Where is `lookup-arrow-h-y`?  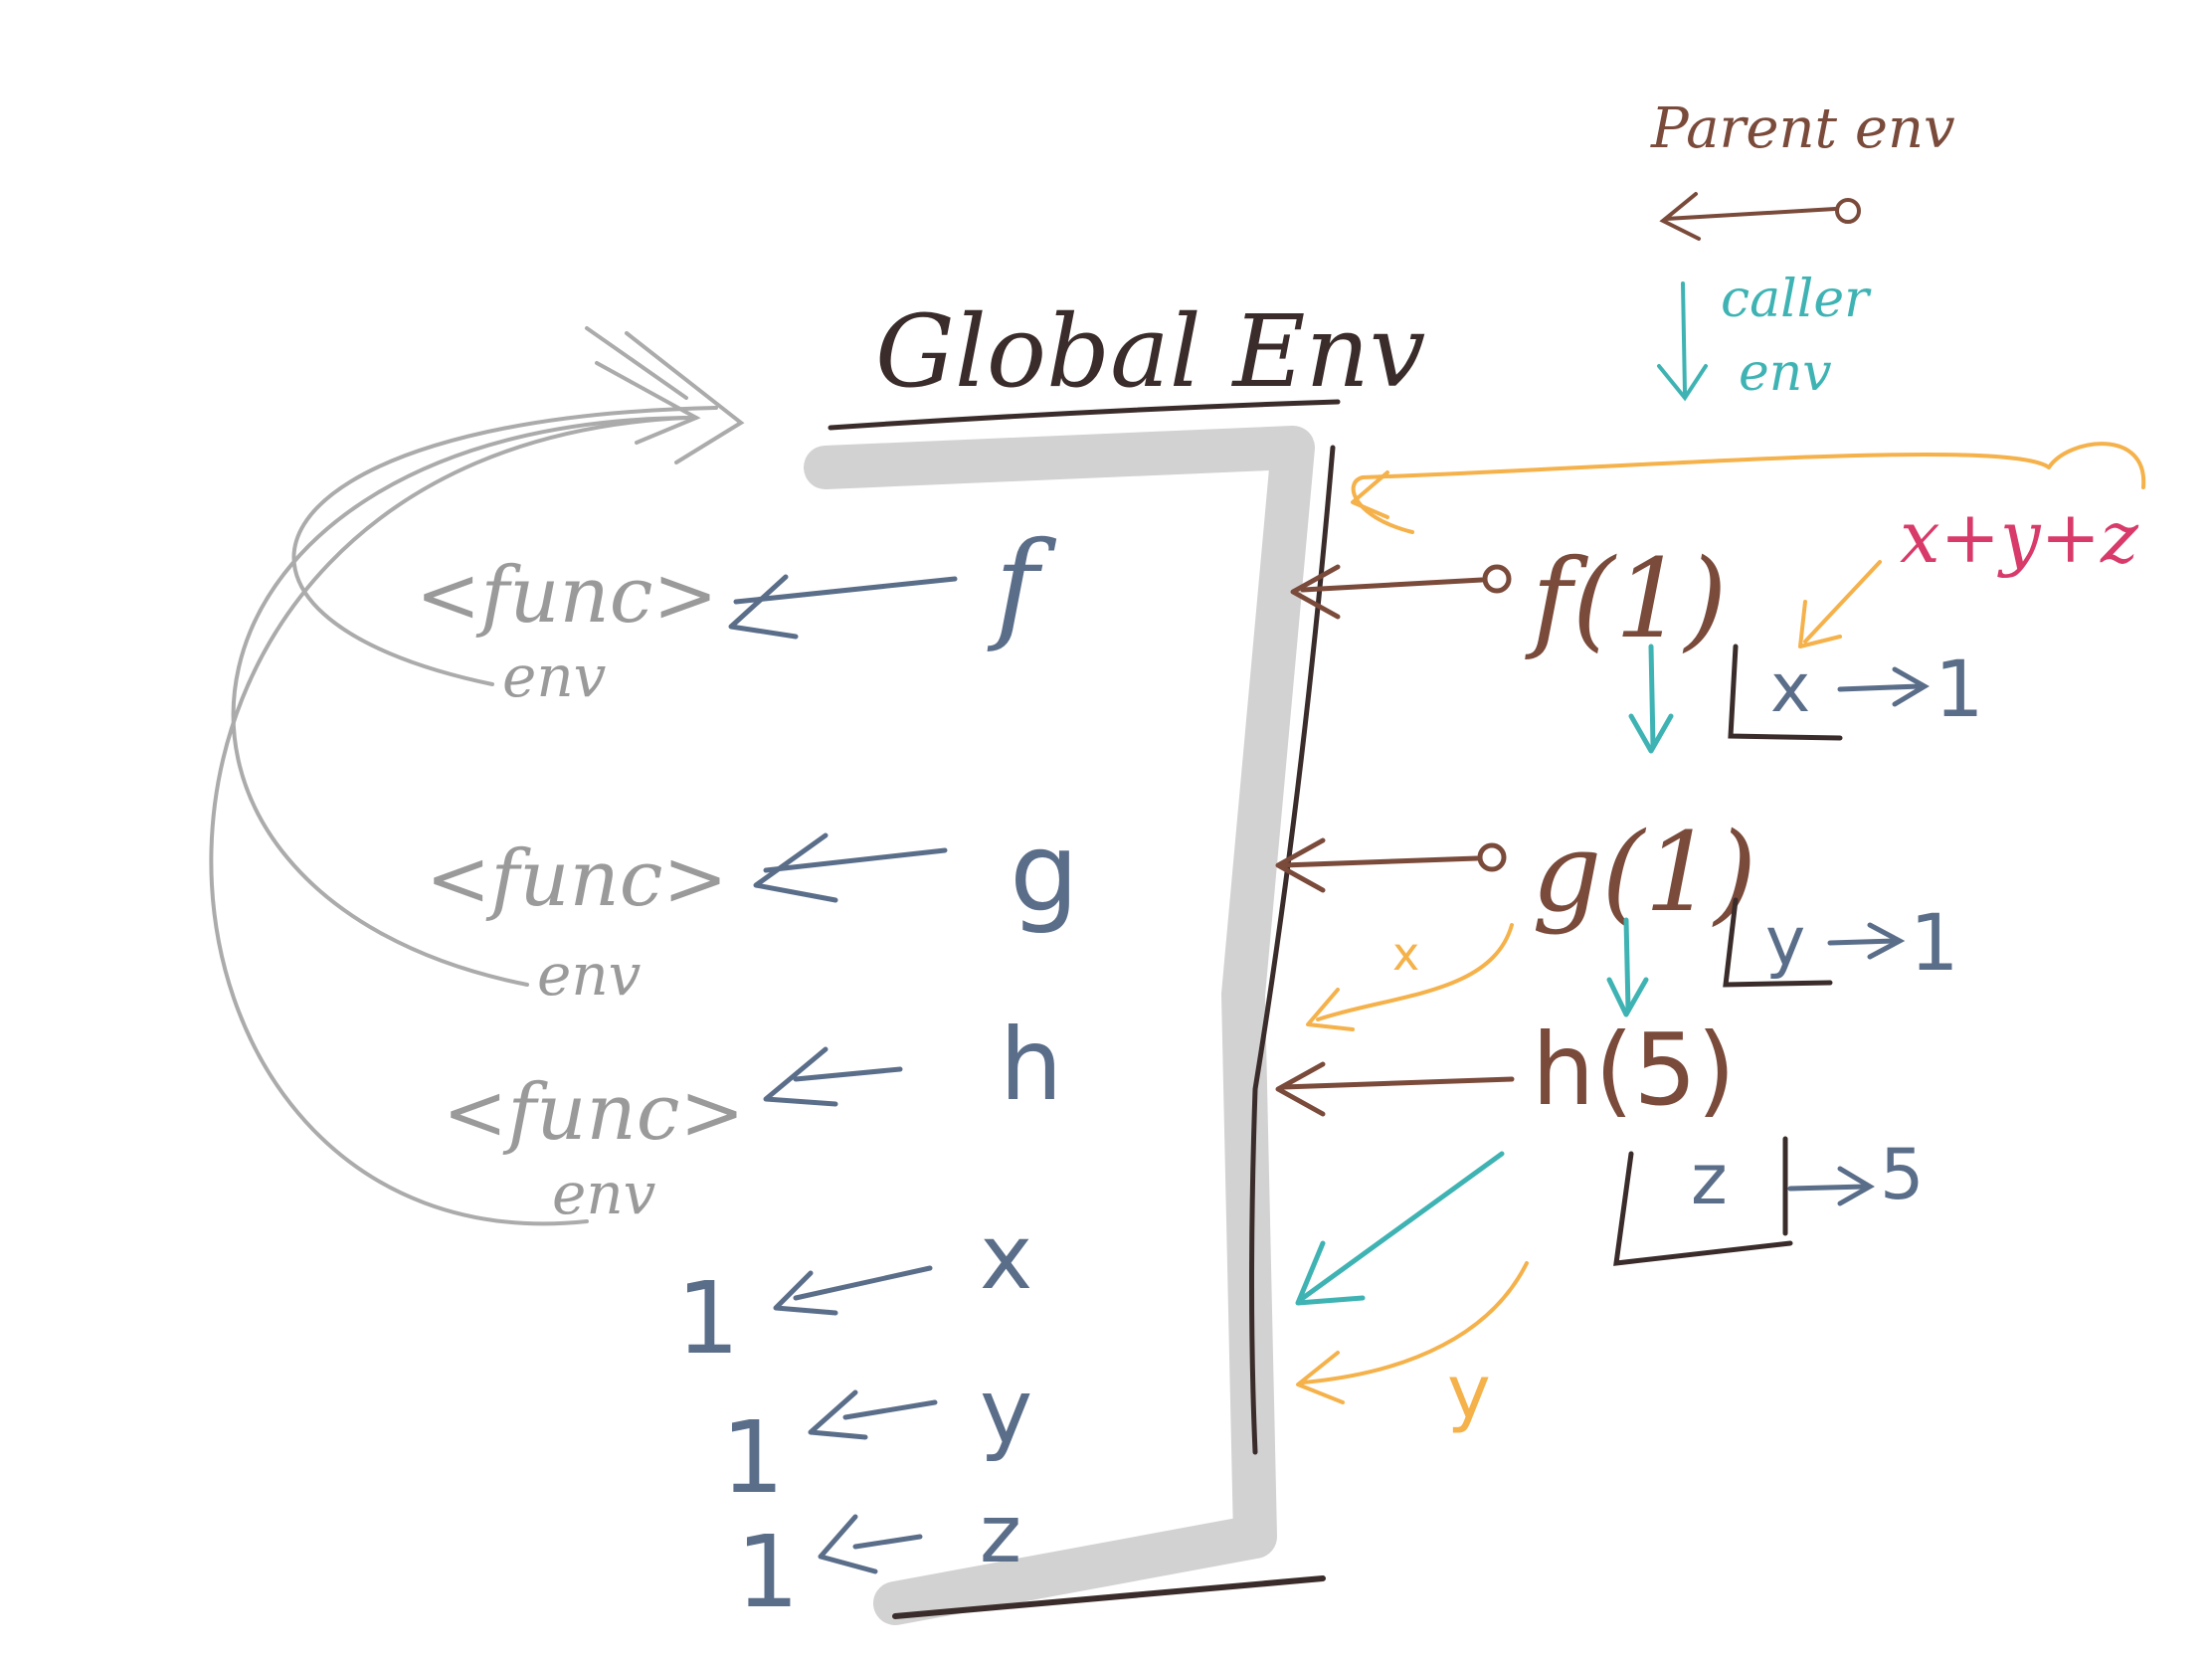
lookup-arrow-h-y is located at coordinates (1415, 1322).